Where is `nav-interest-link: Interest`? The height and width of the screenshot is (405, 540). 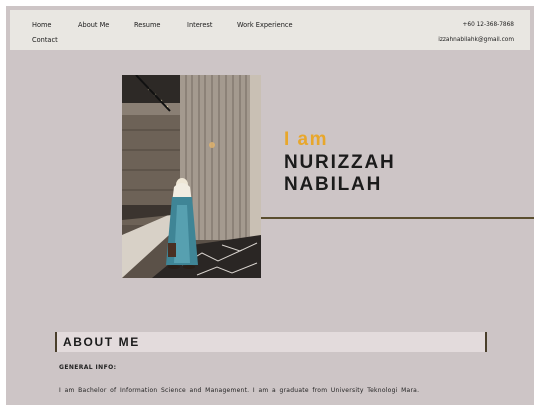 nav-interest-link: Interest is located at coordinates (199, 25).